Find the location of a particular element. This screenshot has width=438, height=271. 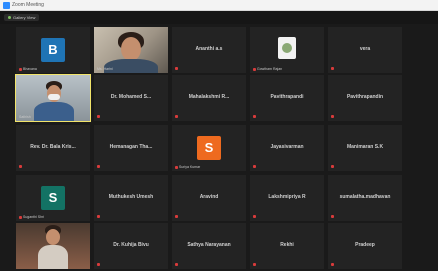

participant-tile: Pavithrapandin is located at coordinates (365, 98).